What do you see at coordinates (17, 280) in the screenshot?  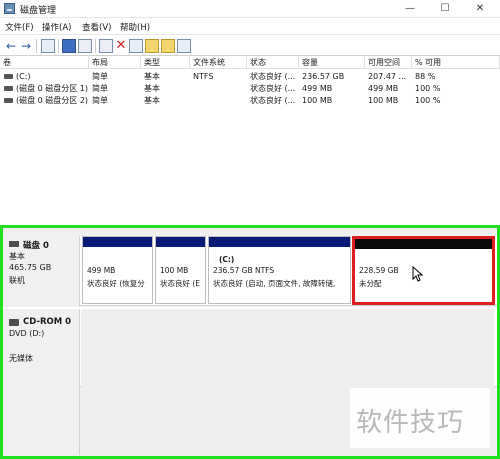 I see `disk-0-status: 联机` at bounding box center [17, 280].